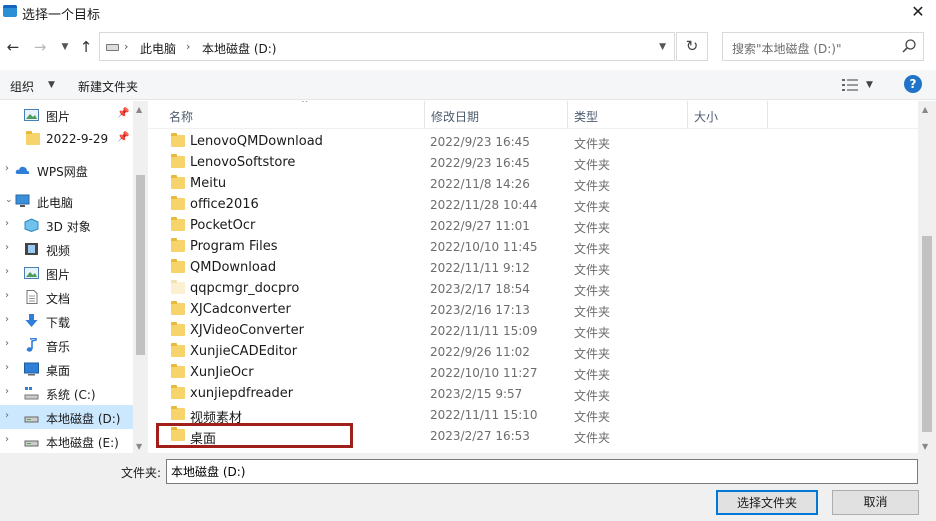  I want to click on up-arrow-icon: ↑, so click(86, 47).